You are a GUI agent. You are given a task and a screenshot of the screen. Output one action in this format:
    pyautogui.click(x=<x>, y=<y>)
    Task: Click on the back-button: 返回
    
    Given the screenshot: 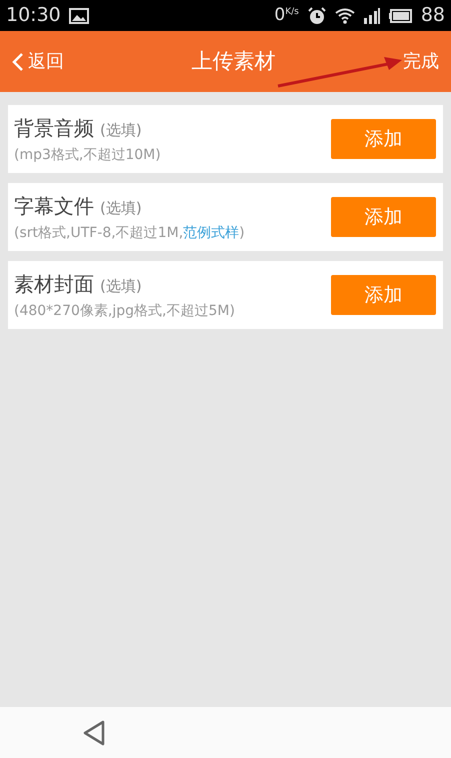 What is the action you would take?
    pyautogui.click(x=38, y=61)
    